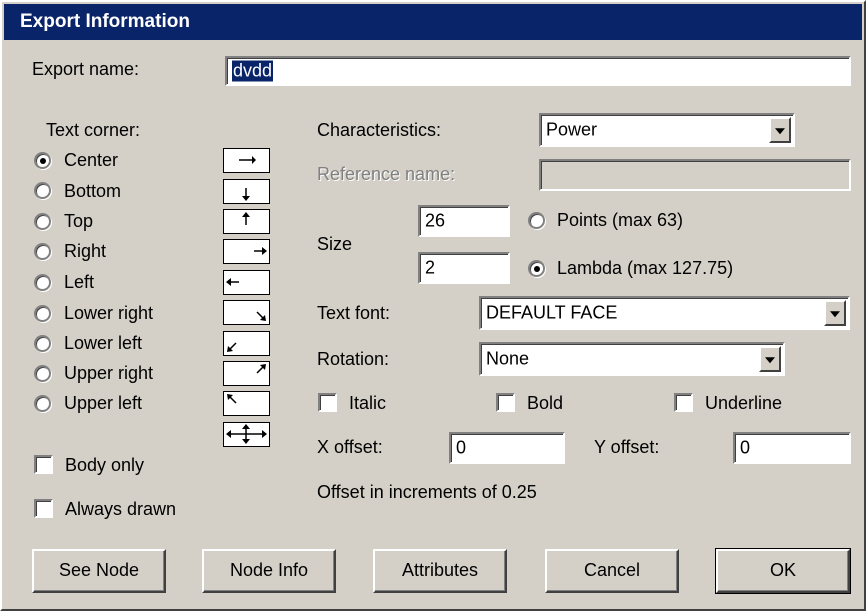 This screenshot has height=611, width=866. I want to click on y-offset-label: Y offset:, so click(627, 447).